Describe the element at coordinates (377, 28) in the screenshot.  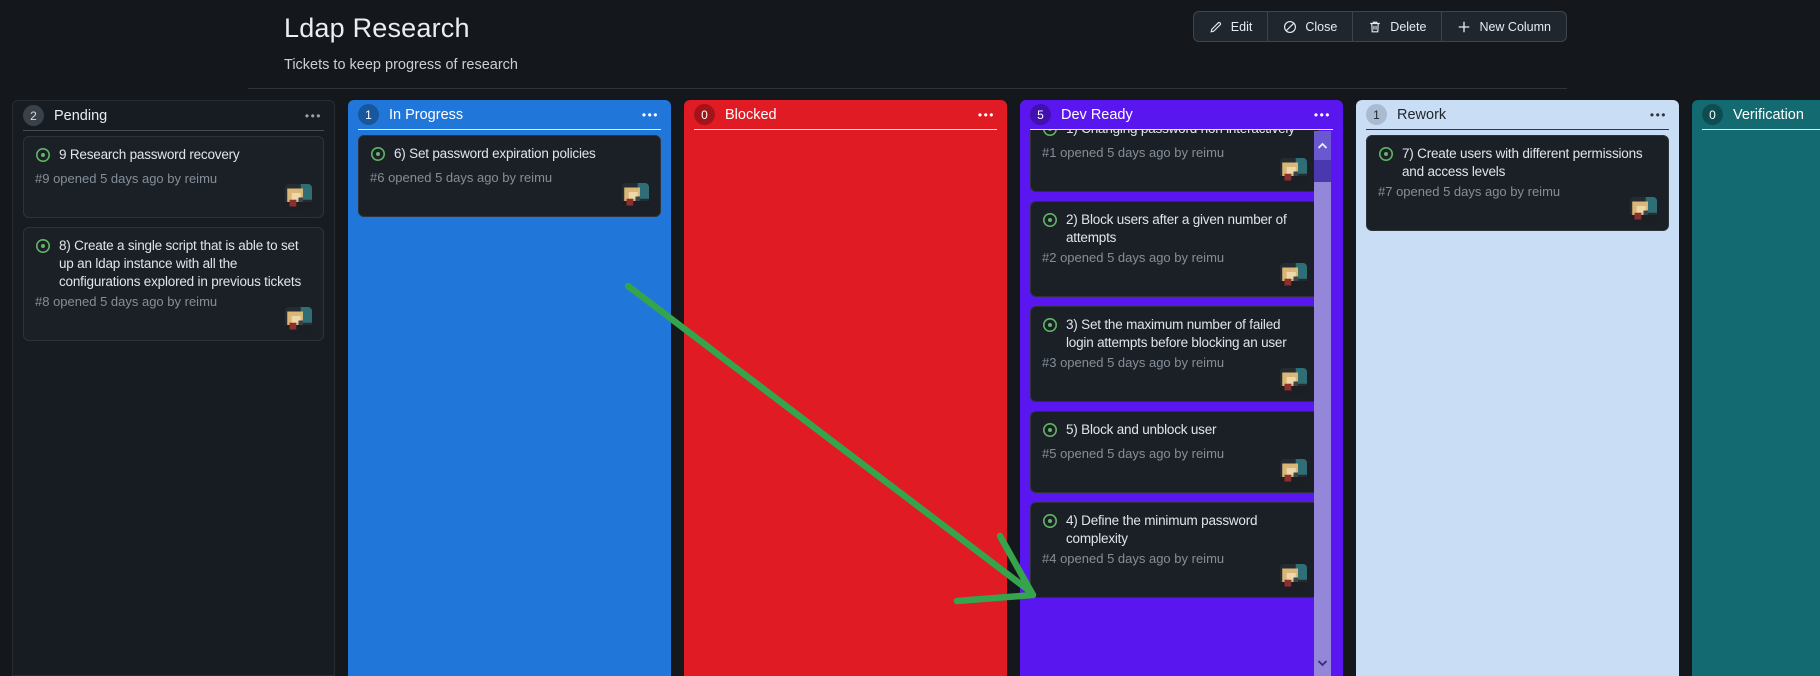
I see `page-title: Ldap Research` at that location.